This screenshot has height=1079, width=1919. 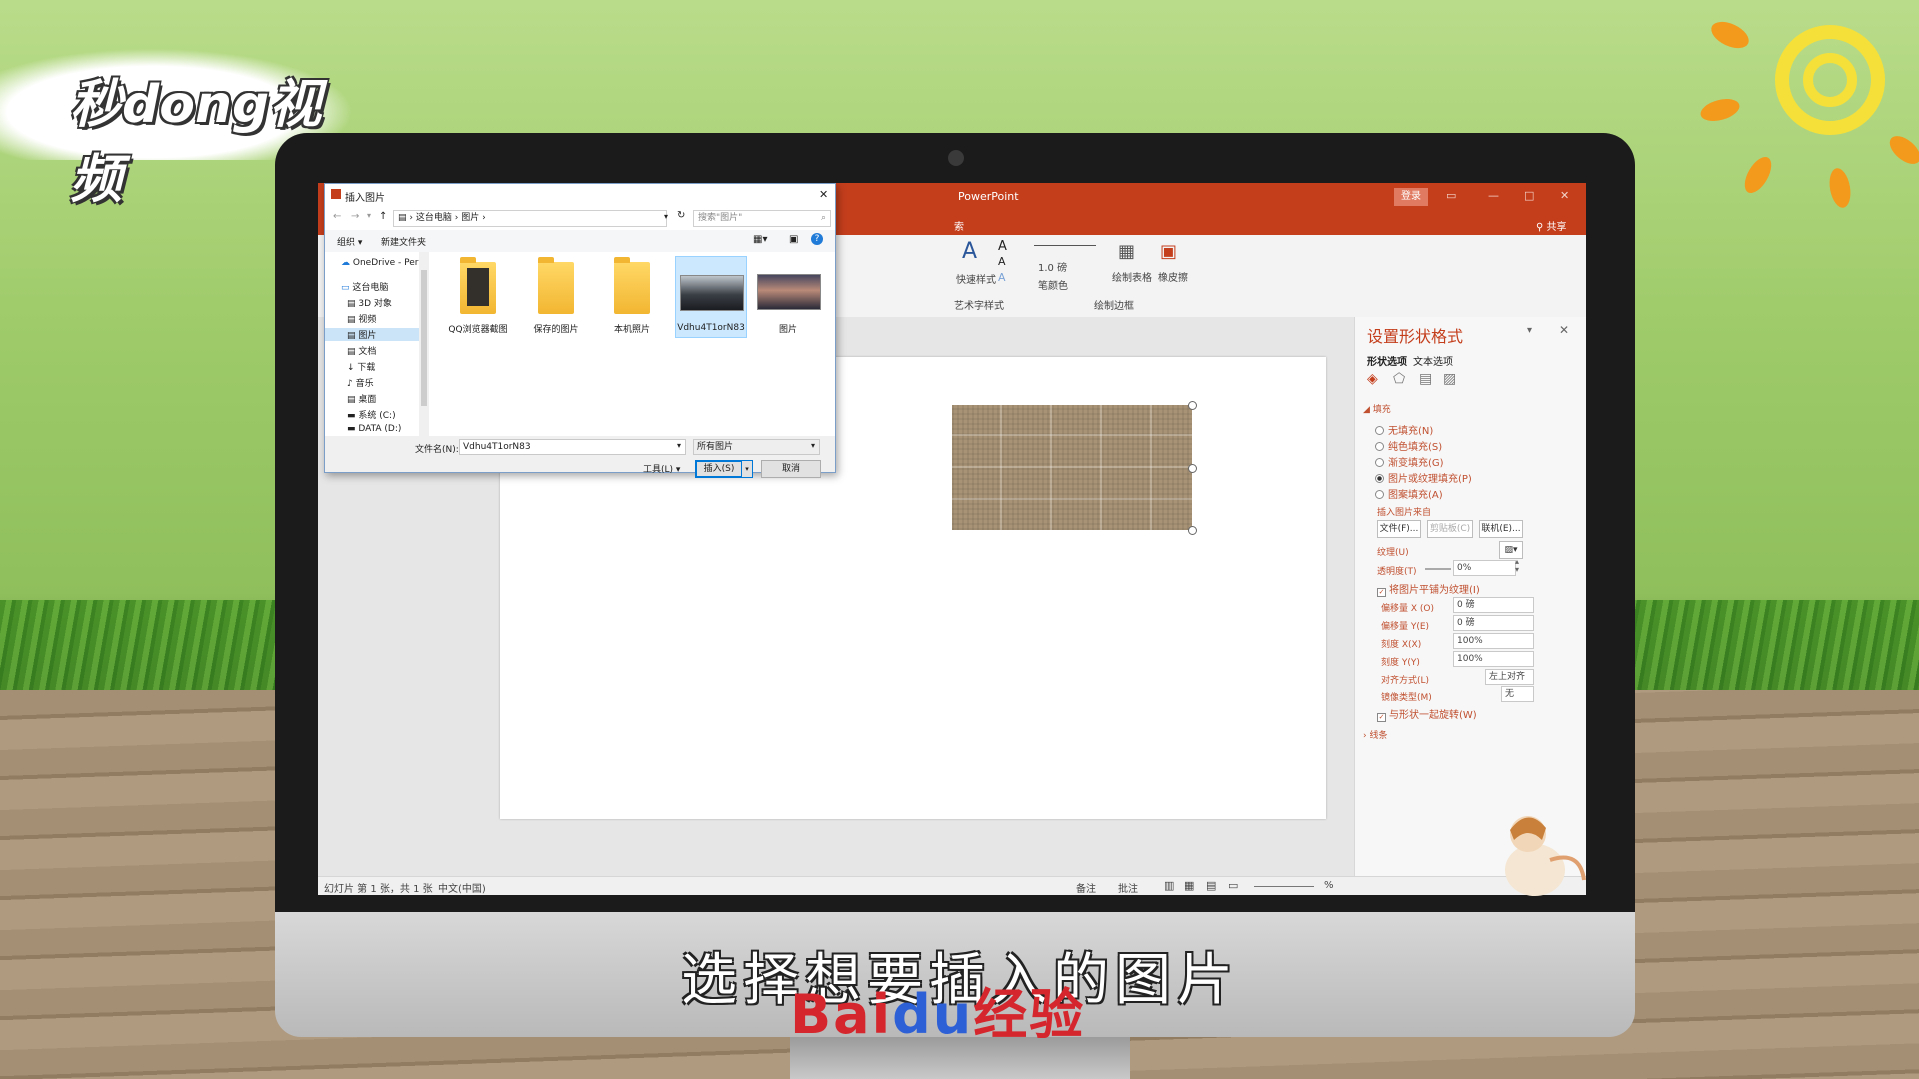 I want to click on eraser-label: 橡皮擦, so click(x=1173, y=276).